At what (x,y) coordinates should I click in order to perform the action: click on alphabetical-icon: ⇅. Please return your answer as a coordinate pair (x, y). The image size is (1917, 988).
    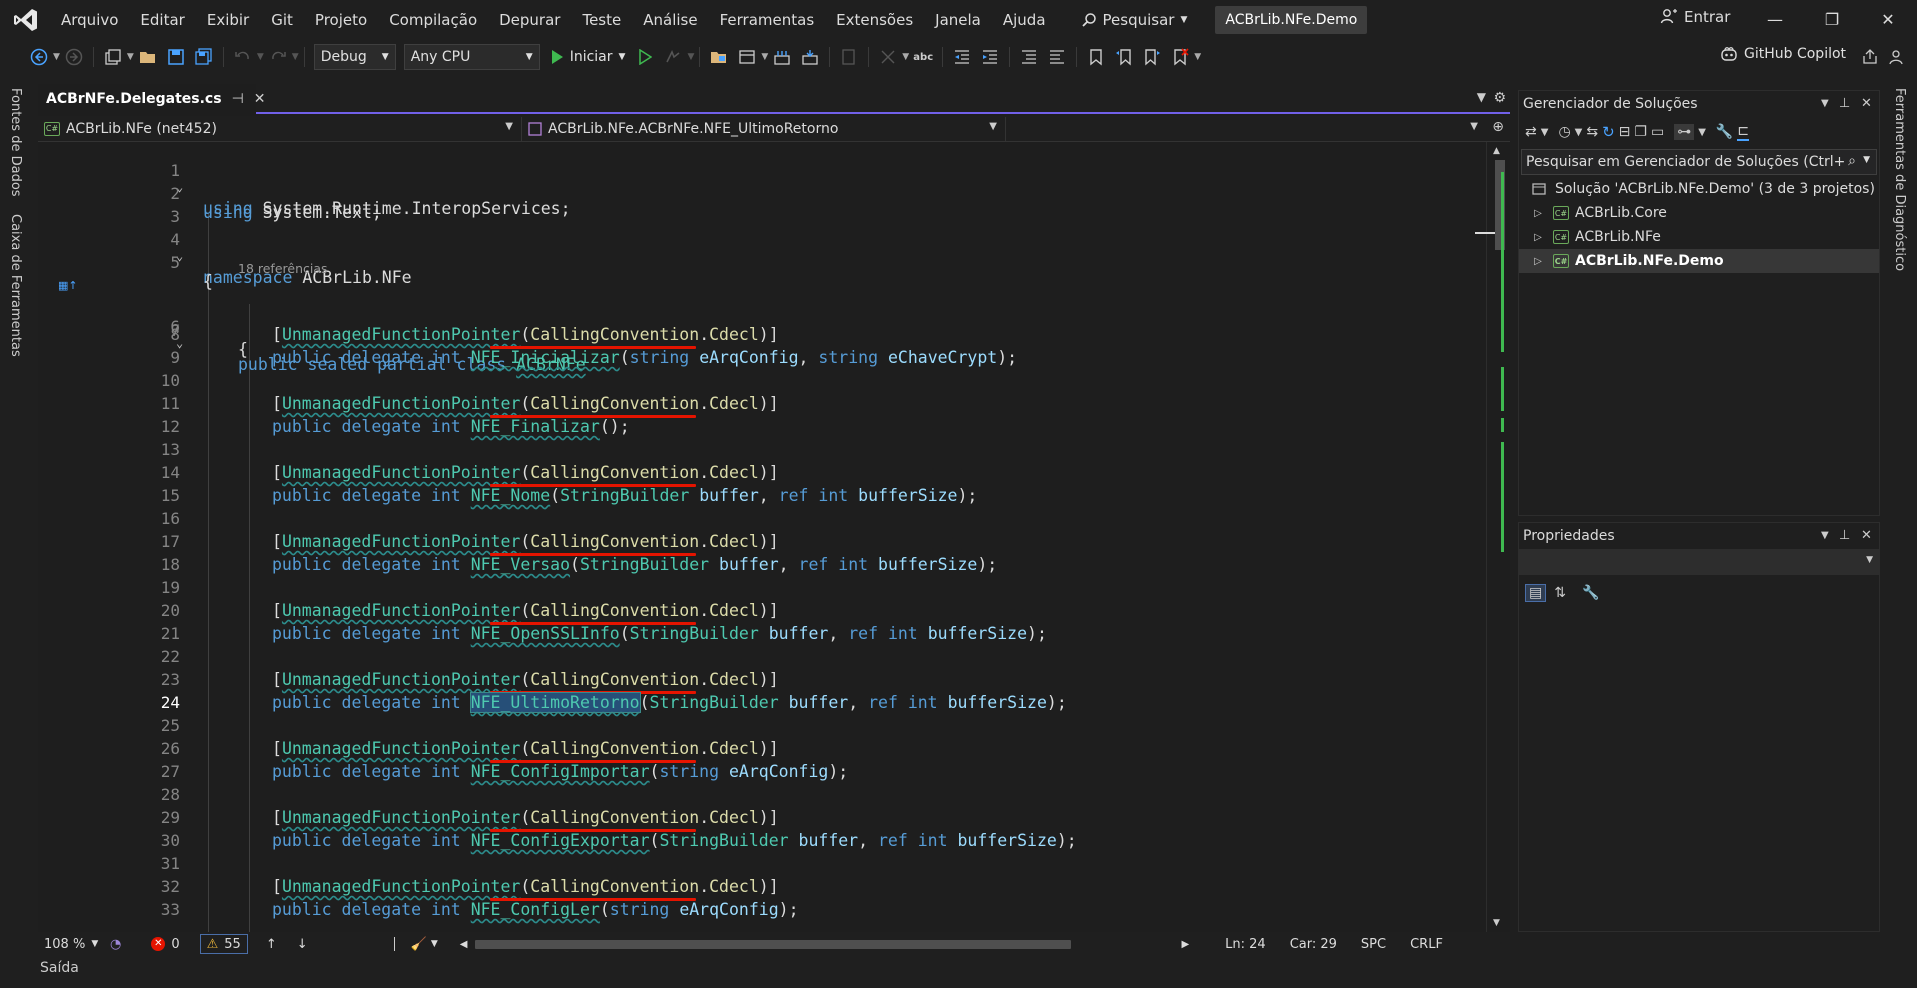
    Looking at the image, I should click on (1560, 593).